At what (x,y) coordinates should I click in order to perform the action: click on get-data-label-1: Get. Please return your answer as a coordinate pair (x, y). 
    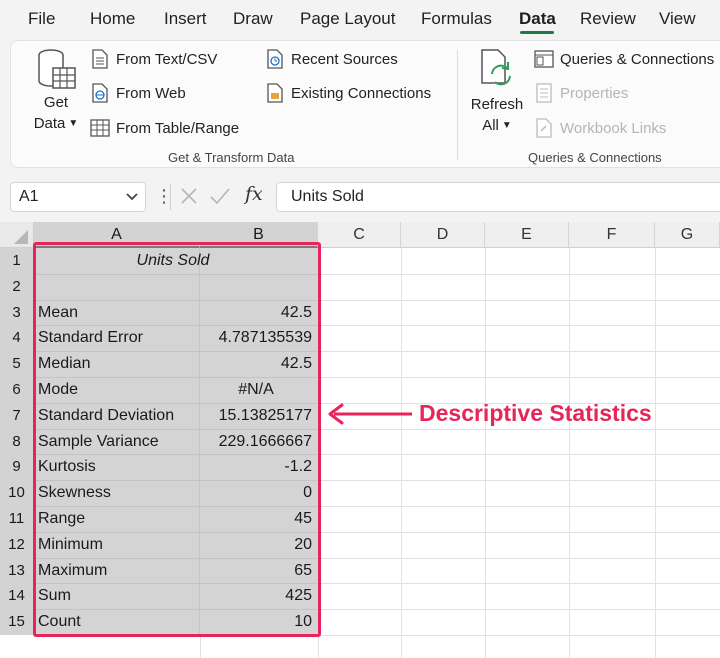
    Looking at the image, I should click on (56, 102).